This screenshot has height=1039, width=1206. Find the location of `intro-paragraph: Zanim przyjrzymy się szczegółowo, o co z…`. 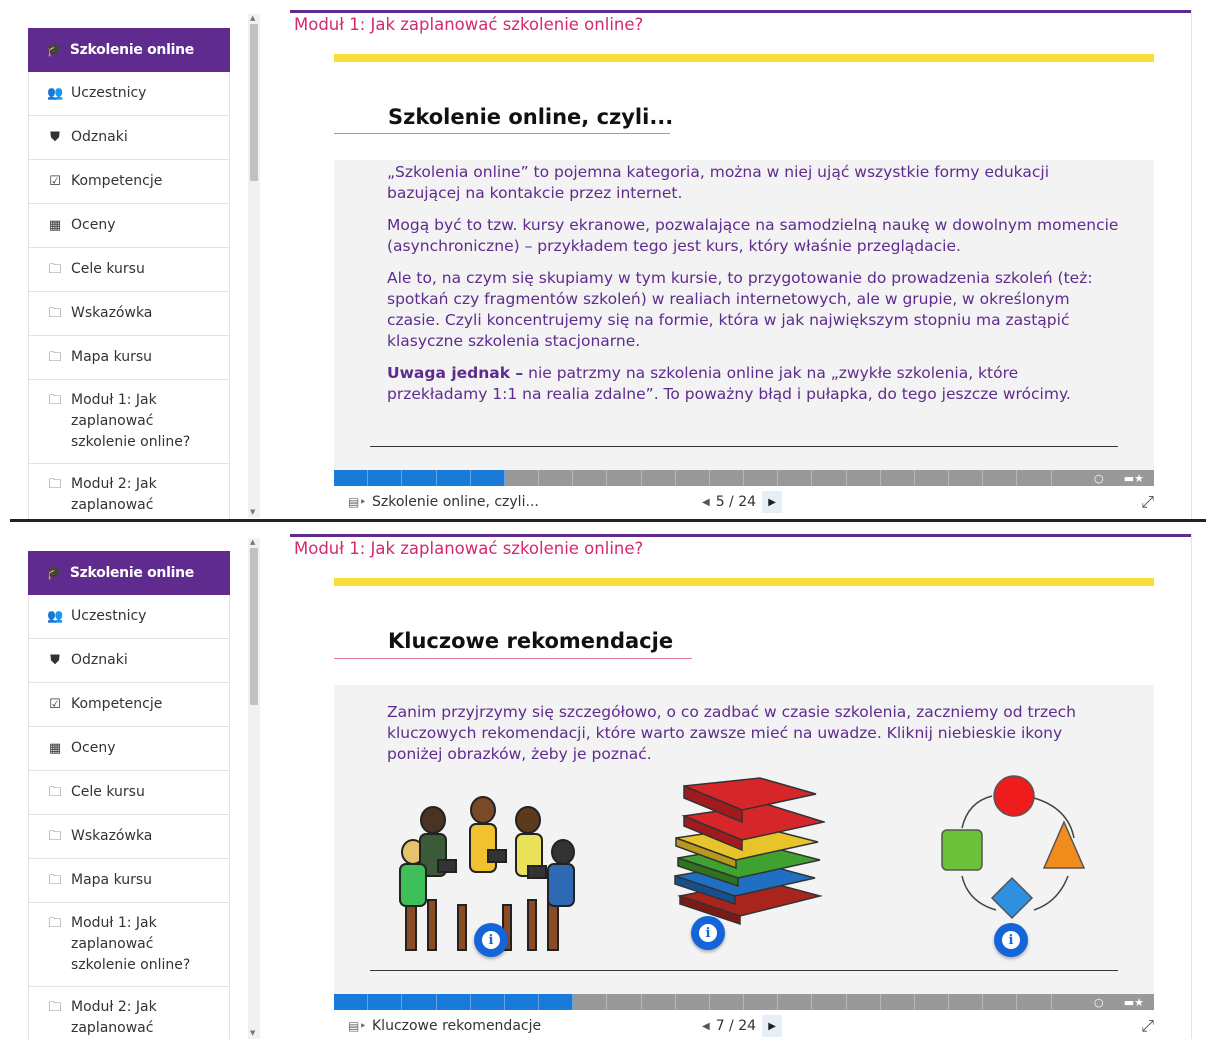

intro-paragraph: Zanim przyjrzymy się szczegółowo, o co z… is located at coordinates (731, 733).